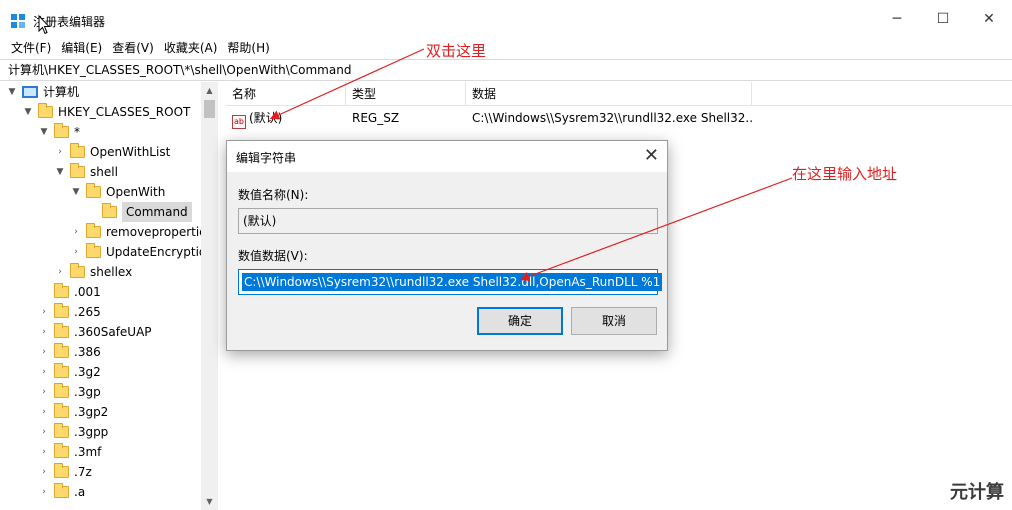 The image size is (1012, 510). Describe the element at coordinates (248, 48) in the screenshot. I see `menu-help: 帮助(H)` at that location.